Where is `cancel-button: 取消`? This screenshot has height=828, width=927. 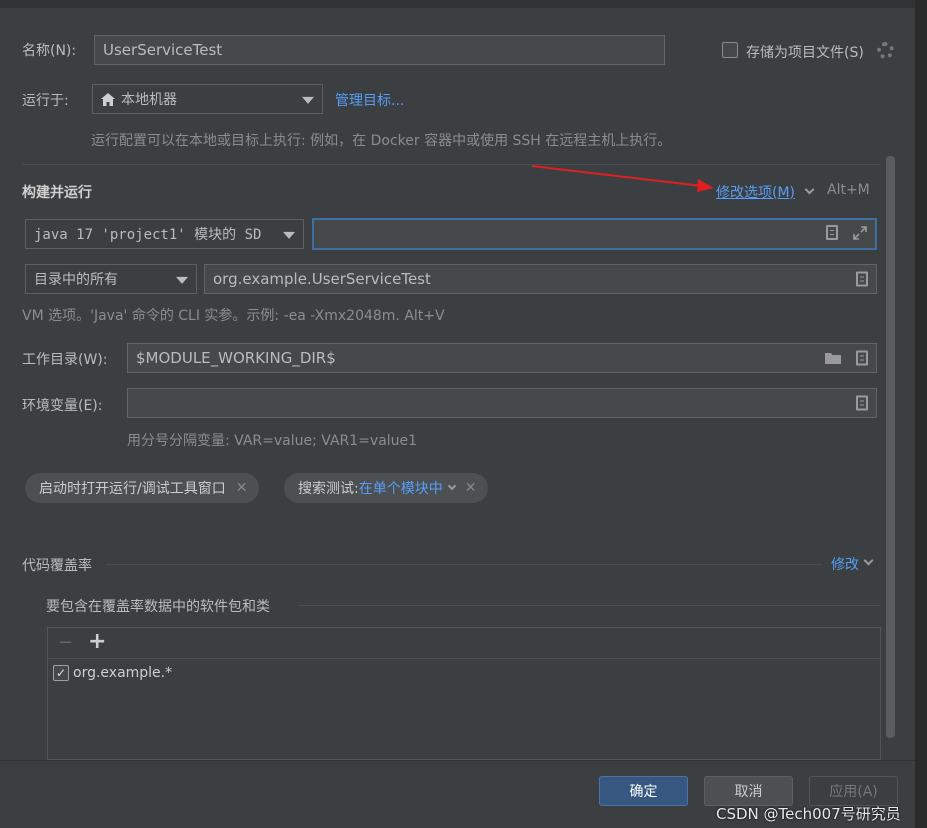 cancel-button: 取消 is located at coordinates (748, 791).